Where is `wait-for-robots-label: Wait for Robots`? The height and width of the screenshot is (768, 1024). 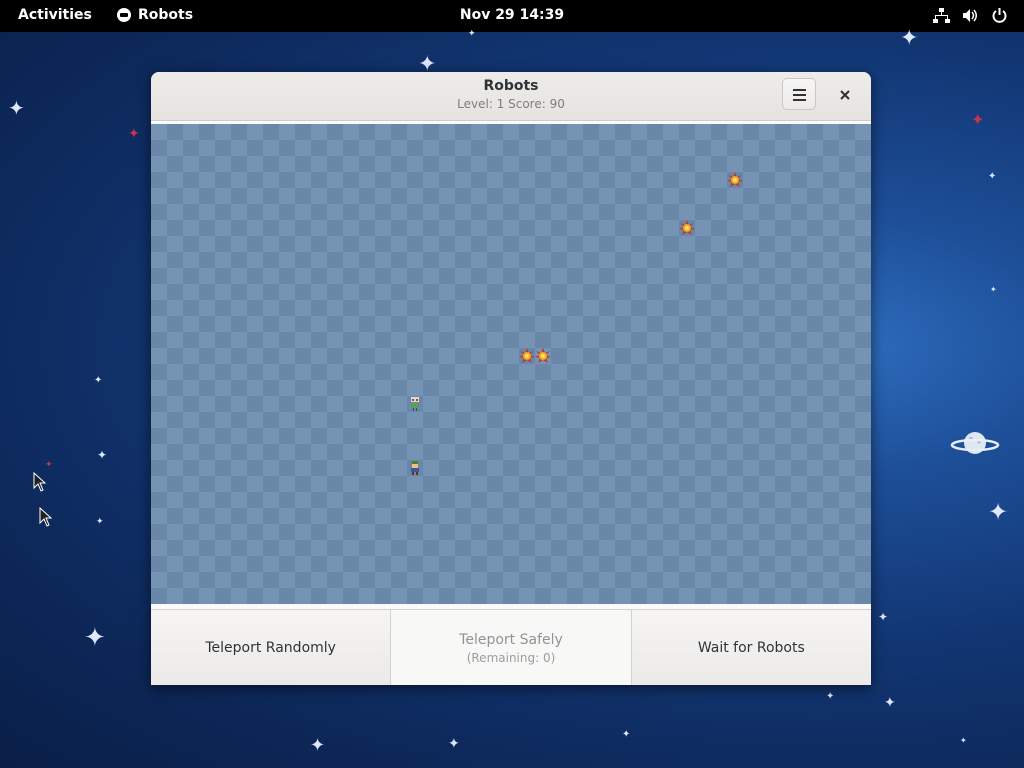 wait-for-robots-label: Wait for Robots is located at coordinates (751, 648).